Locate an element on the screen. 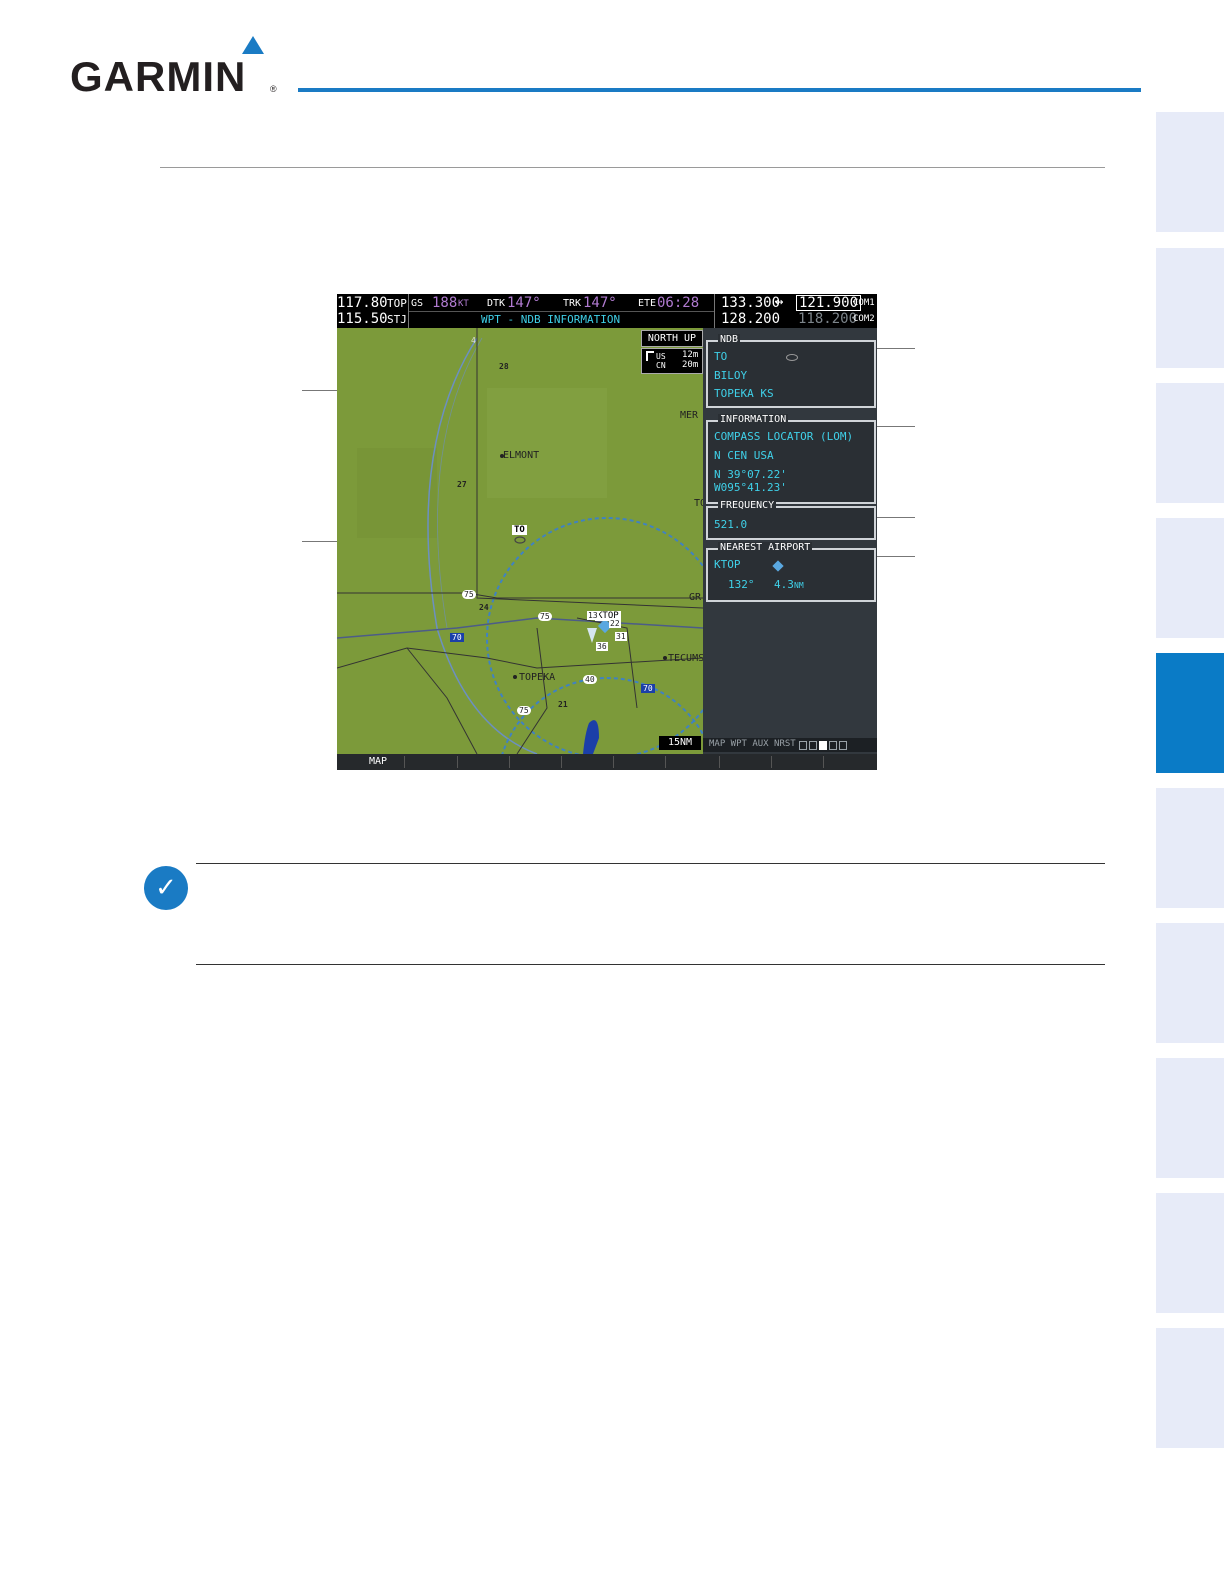  runway-label-13: 13 is located at coordinates (593, 615).